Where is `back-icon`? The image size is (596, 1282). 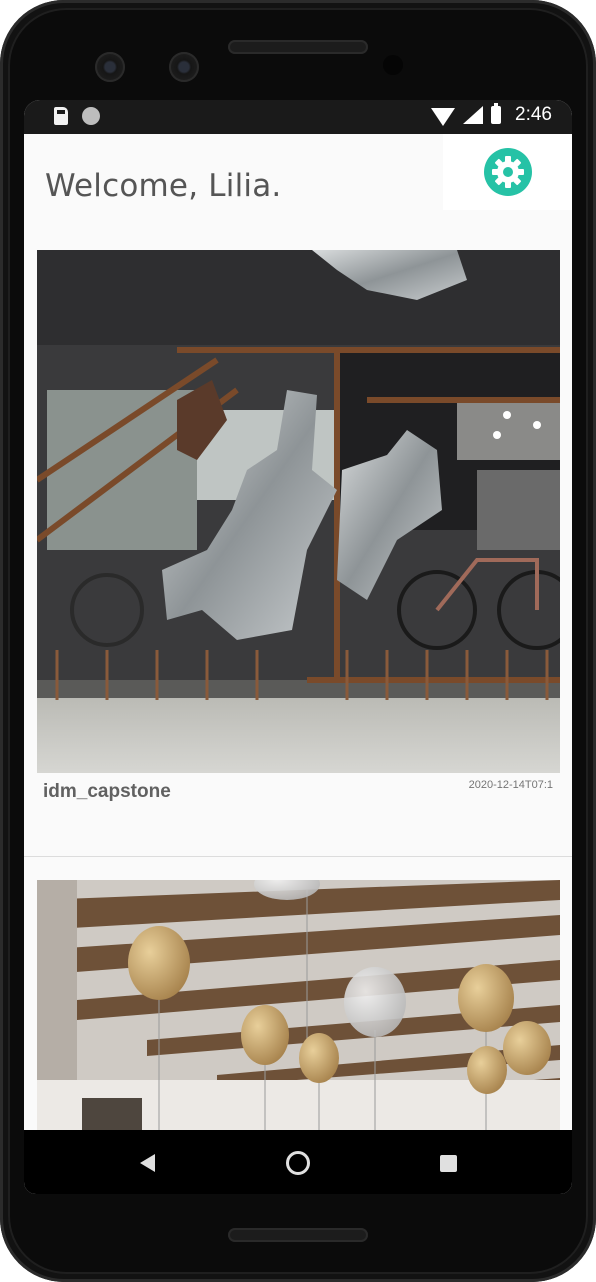
back-icon is located at coordinates (147, 1163).